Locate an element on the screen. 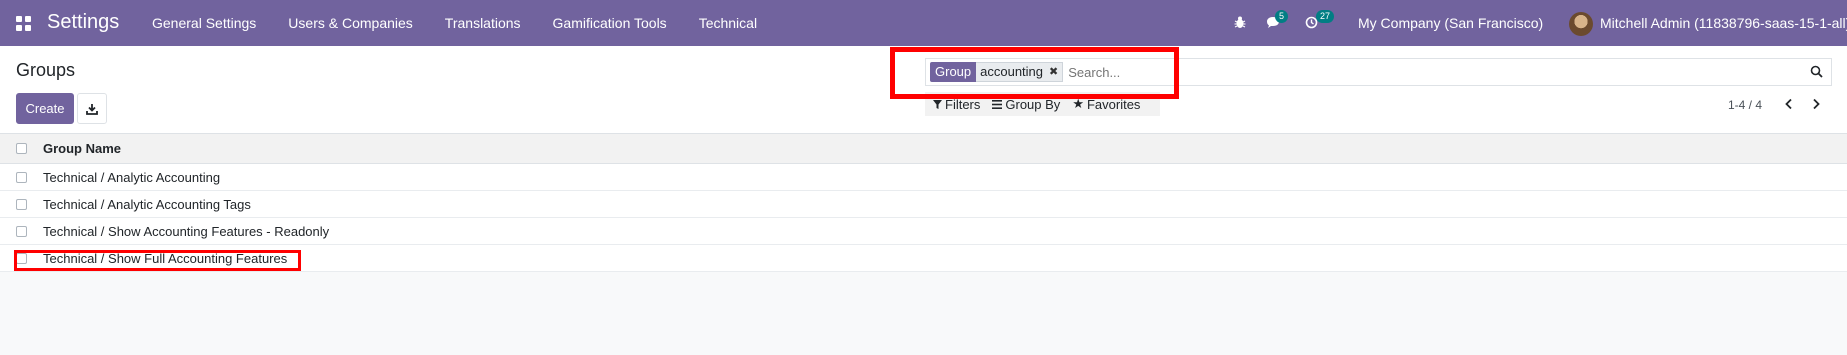 The height and width of the screenshot is (355, 1847). download-icon is located at coordinates (92, 109).